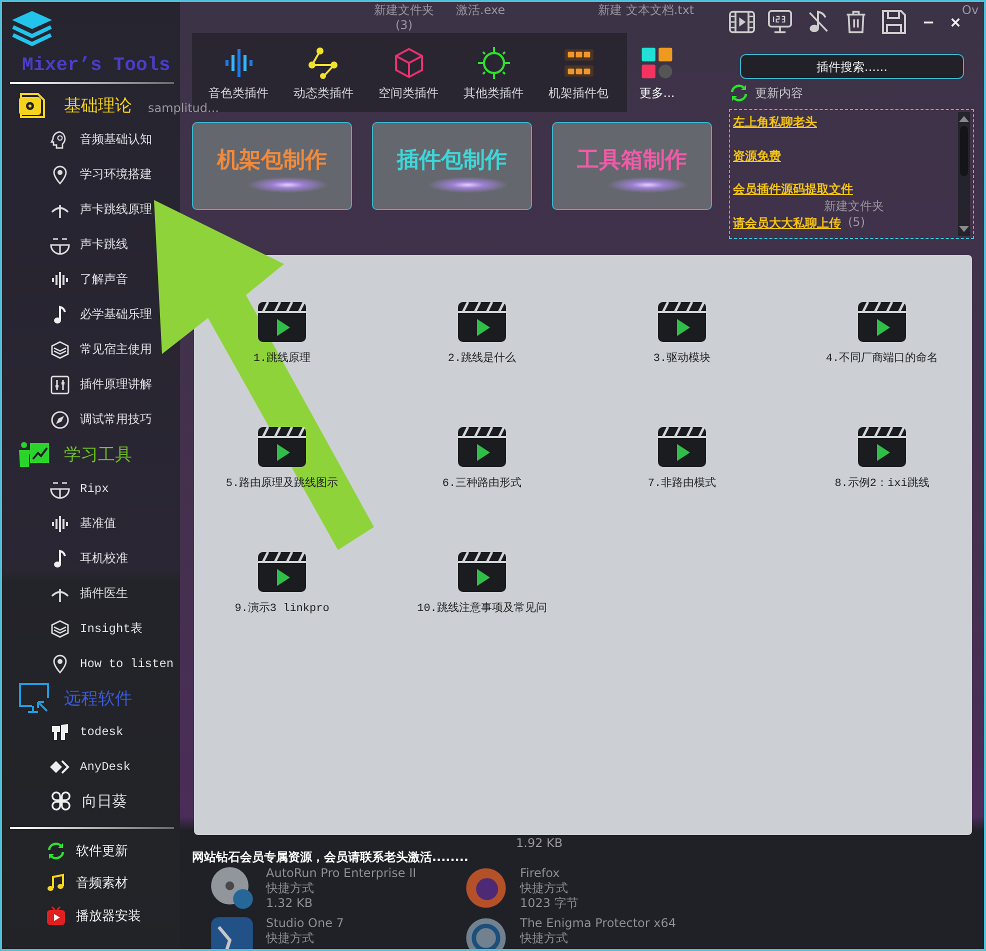 The height and width of the screenshot is (951, 986). Describe the element at coordinates (60, 384) in the screenshot. I see `sliders-icon` at that location.